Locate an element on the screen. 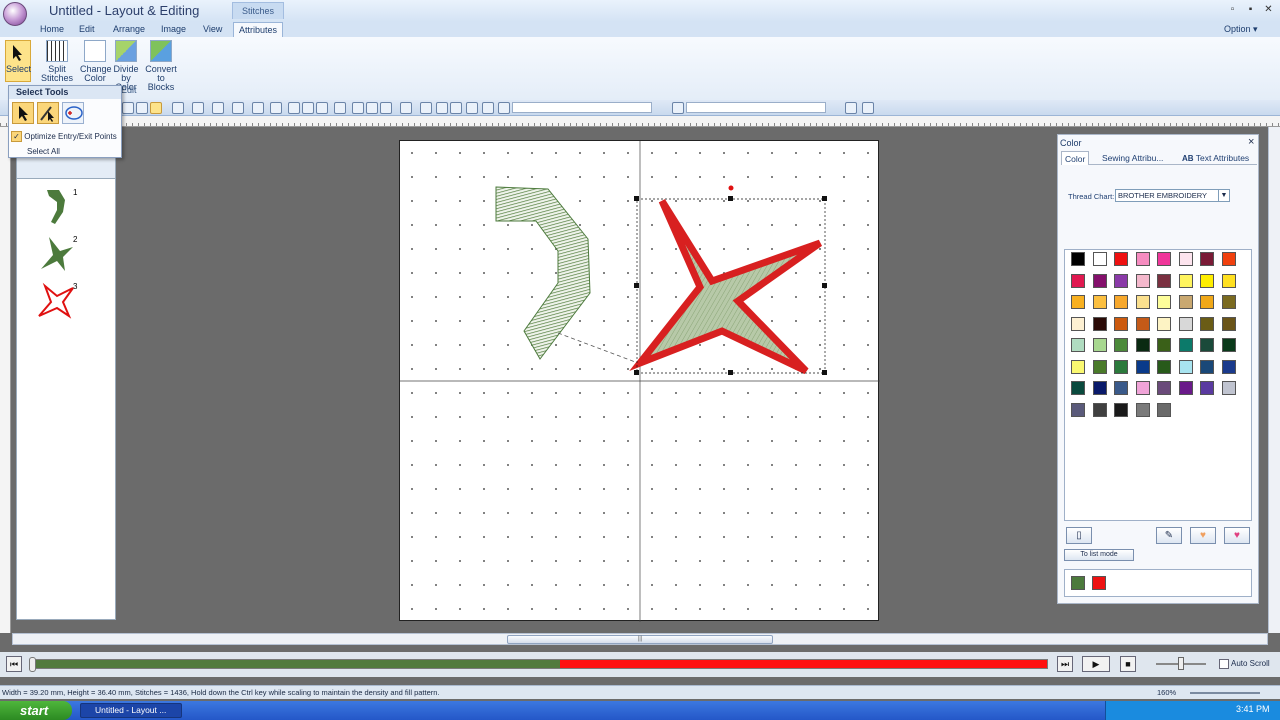 The height and width of the screenshot is (720, 1280). magic-wand-button: ✎ is located at coordinates (1169, 535).